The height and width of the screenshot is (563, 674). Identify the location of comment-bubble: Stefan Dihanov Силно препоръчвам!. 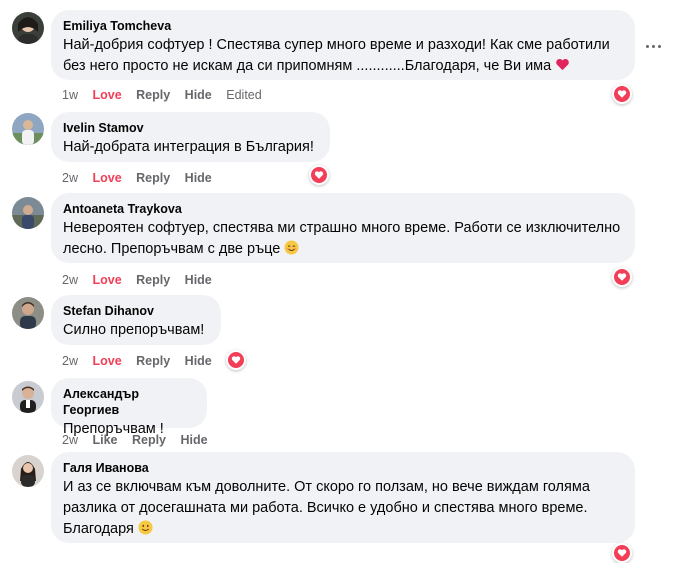
(136, 320).